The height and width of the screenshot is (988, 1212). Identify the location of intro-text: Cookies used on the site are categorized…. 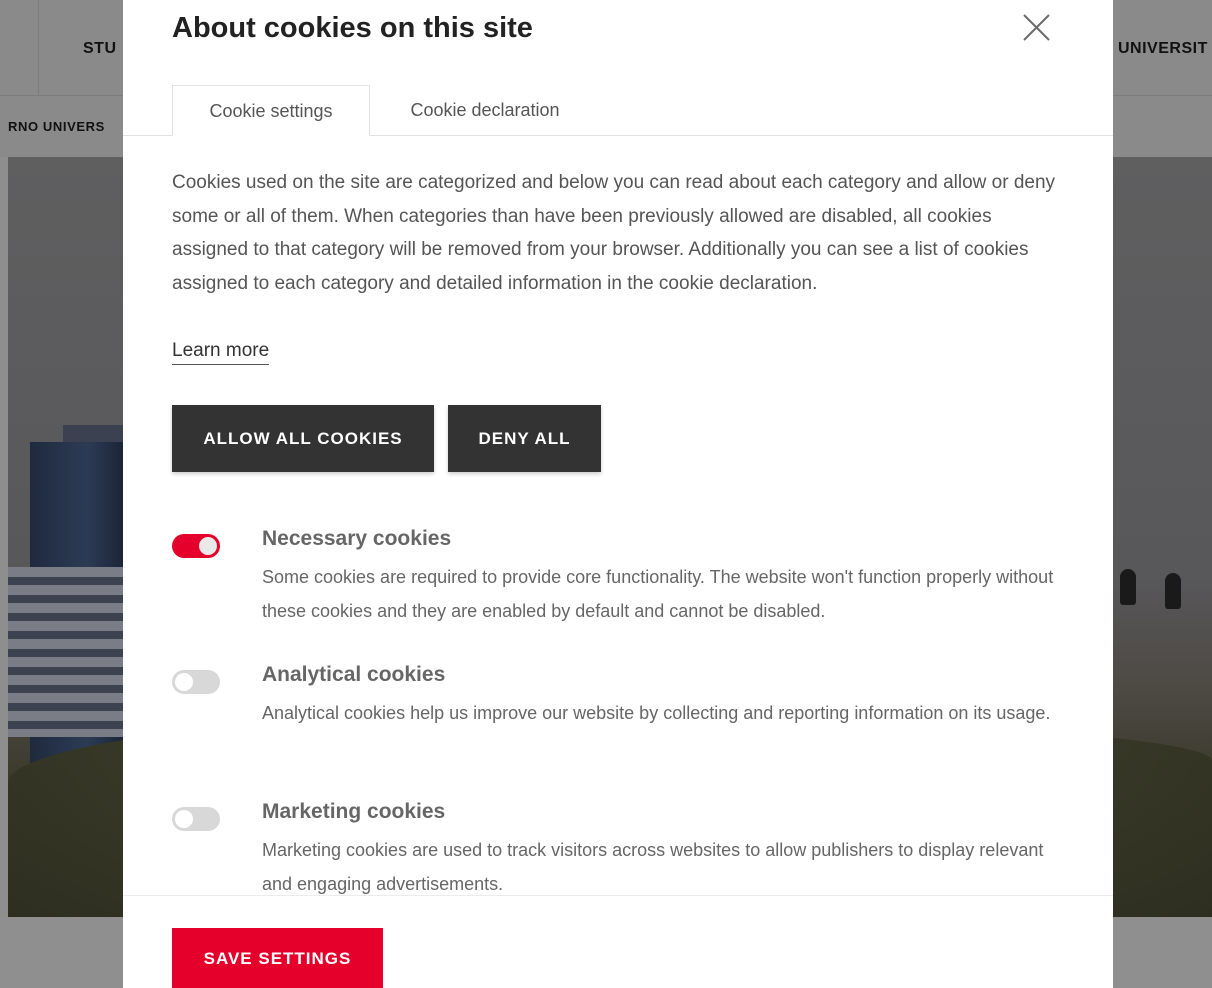
(614, 233).